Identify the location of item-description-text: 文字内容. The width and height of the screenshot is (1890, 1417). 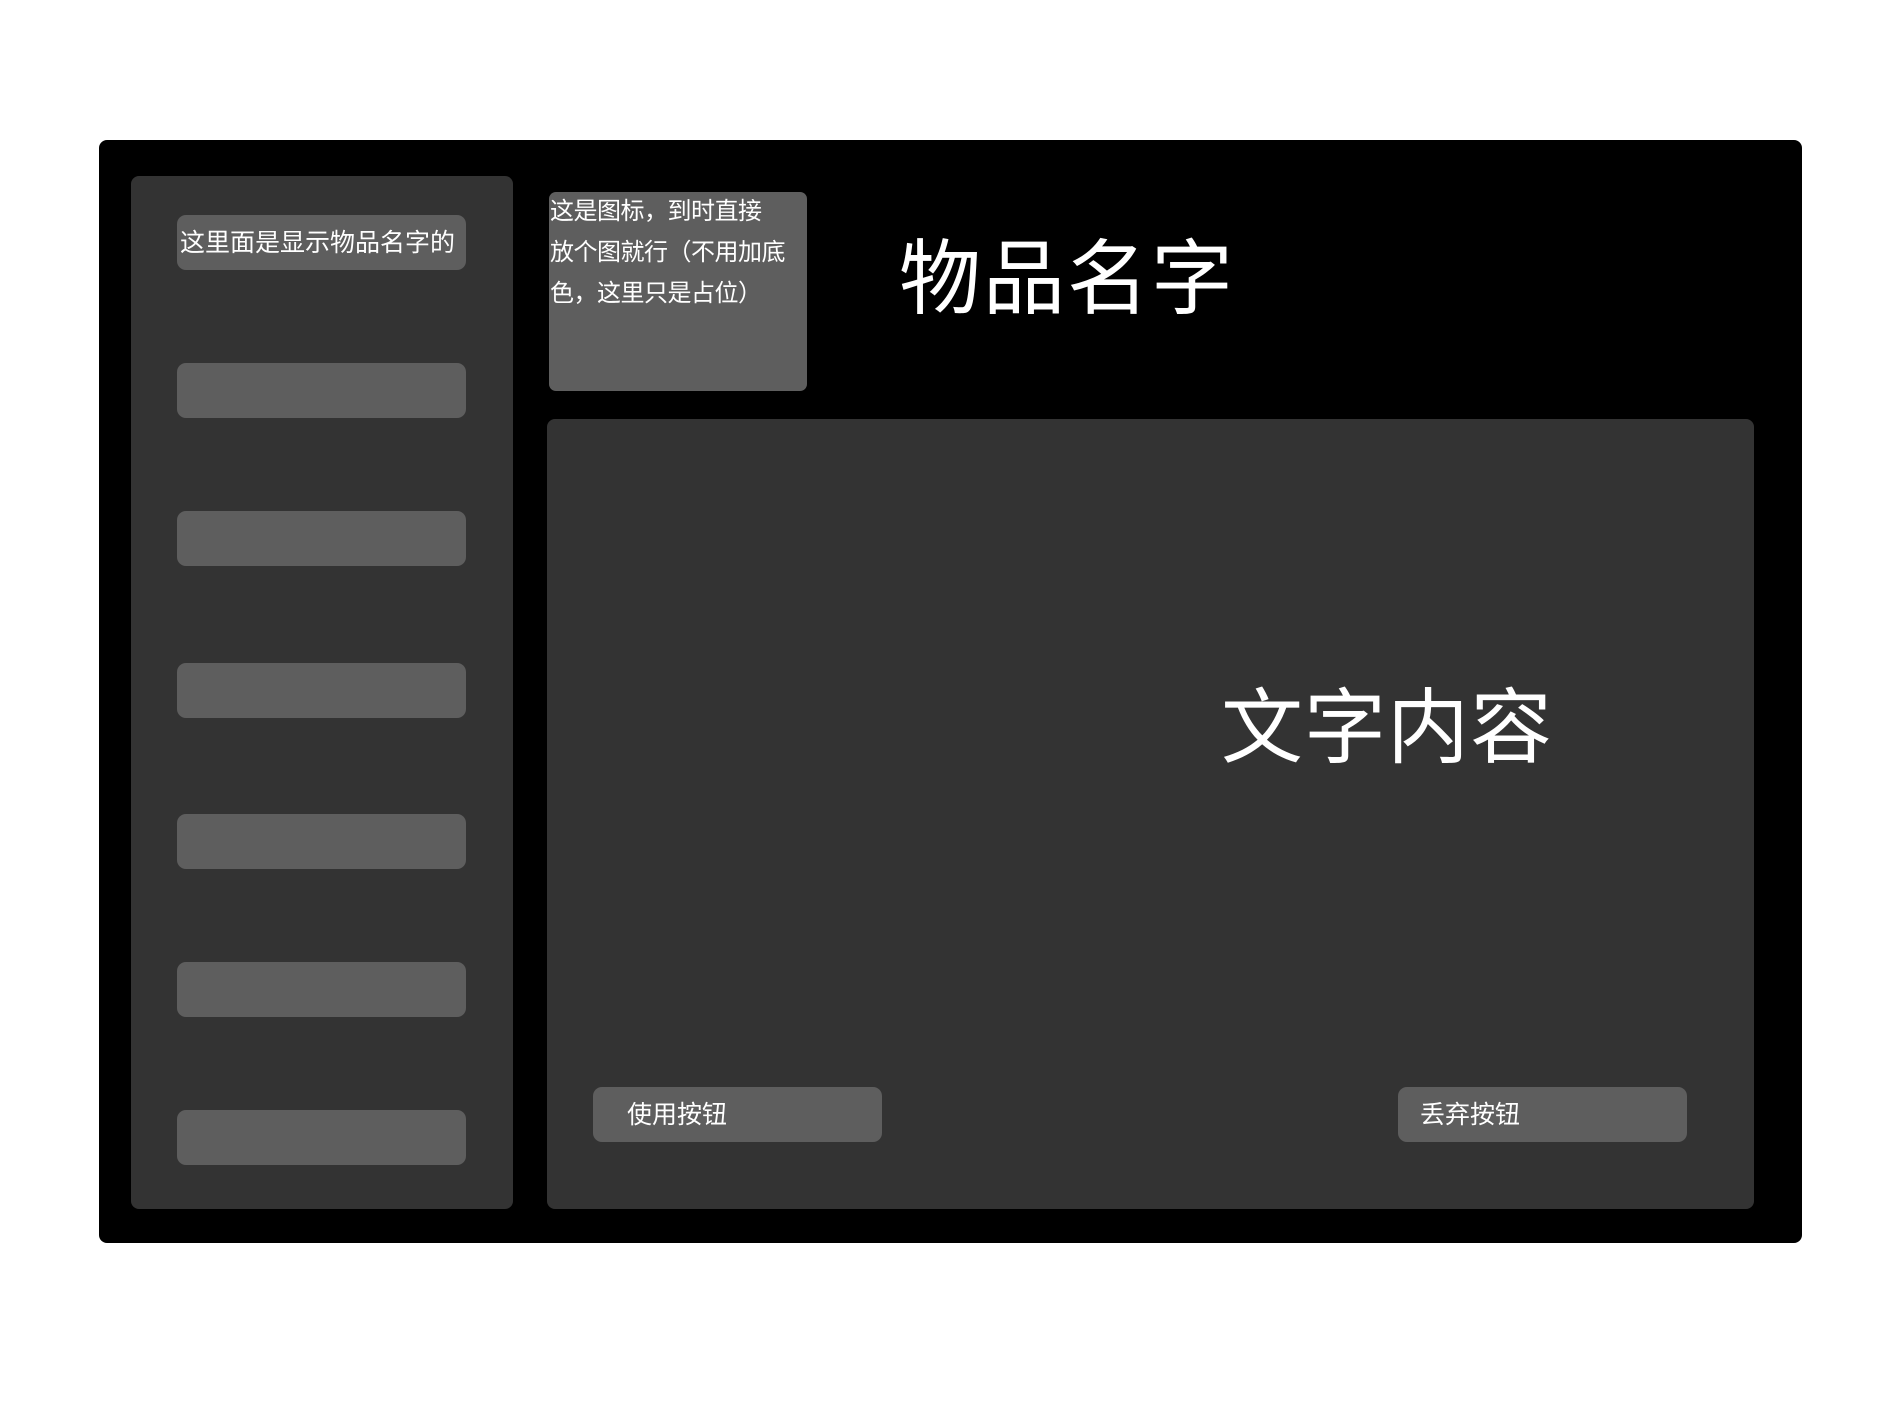
(1386, 728).